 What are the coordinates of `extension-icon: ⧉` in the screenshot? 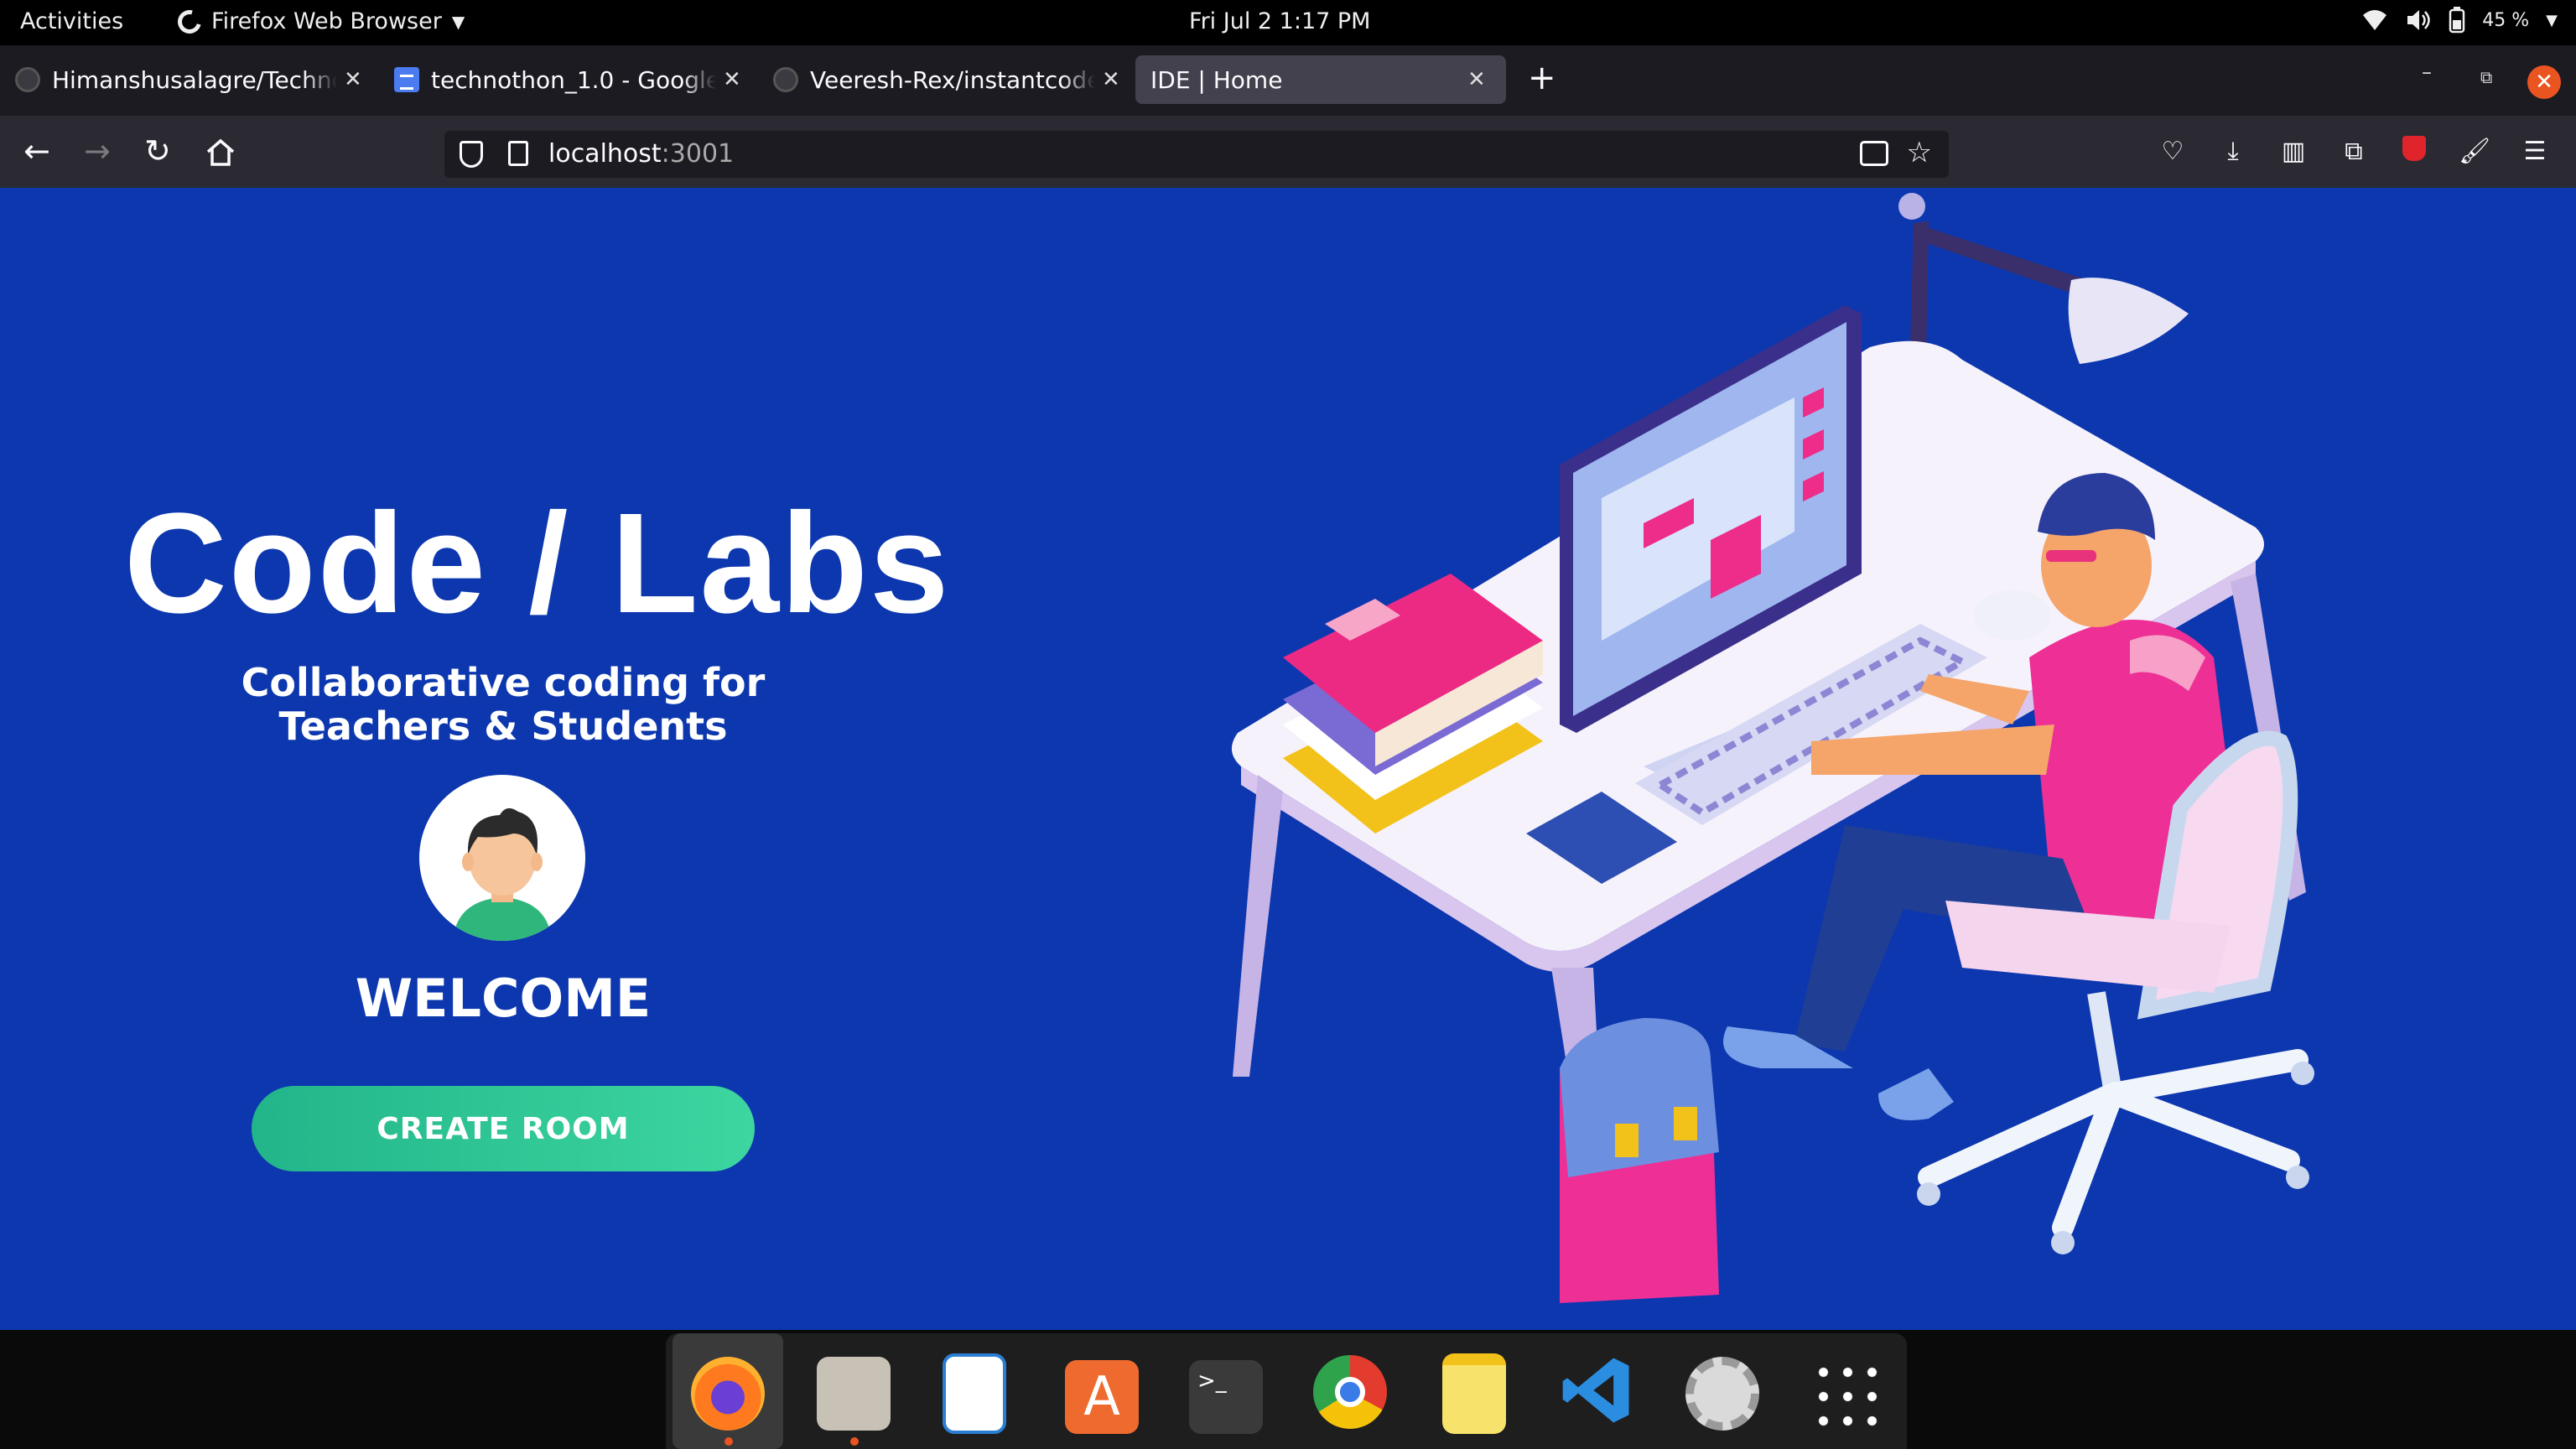 It's located at (2354, 152).